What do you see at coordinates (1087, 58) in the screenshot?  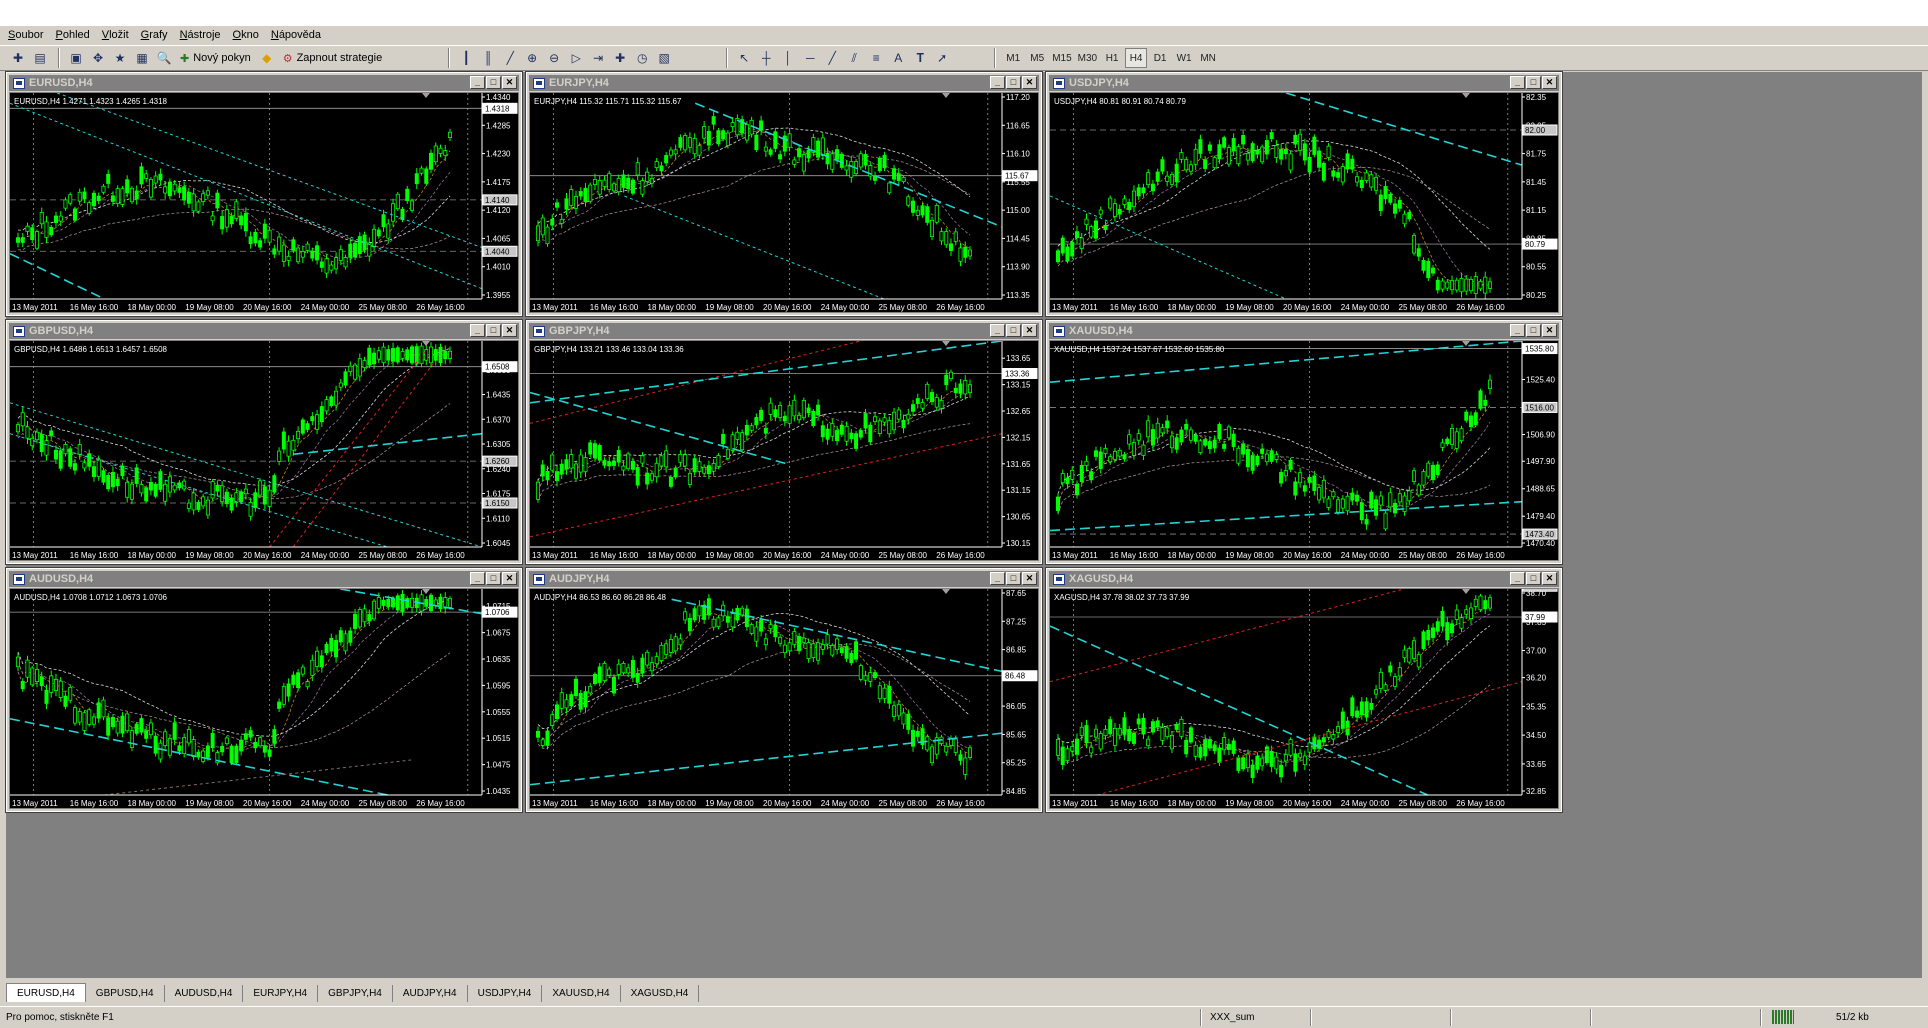 I see `timeframe-m30-button: M30` at bounding box center [1087, 58].